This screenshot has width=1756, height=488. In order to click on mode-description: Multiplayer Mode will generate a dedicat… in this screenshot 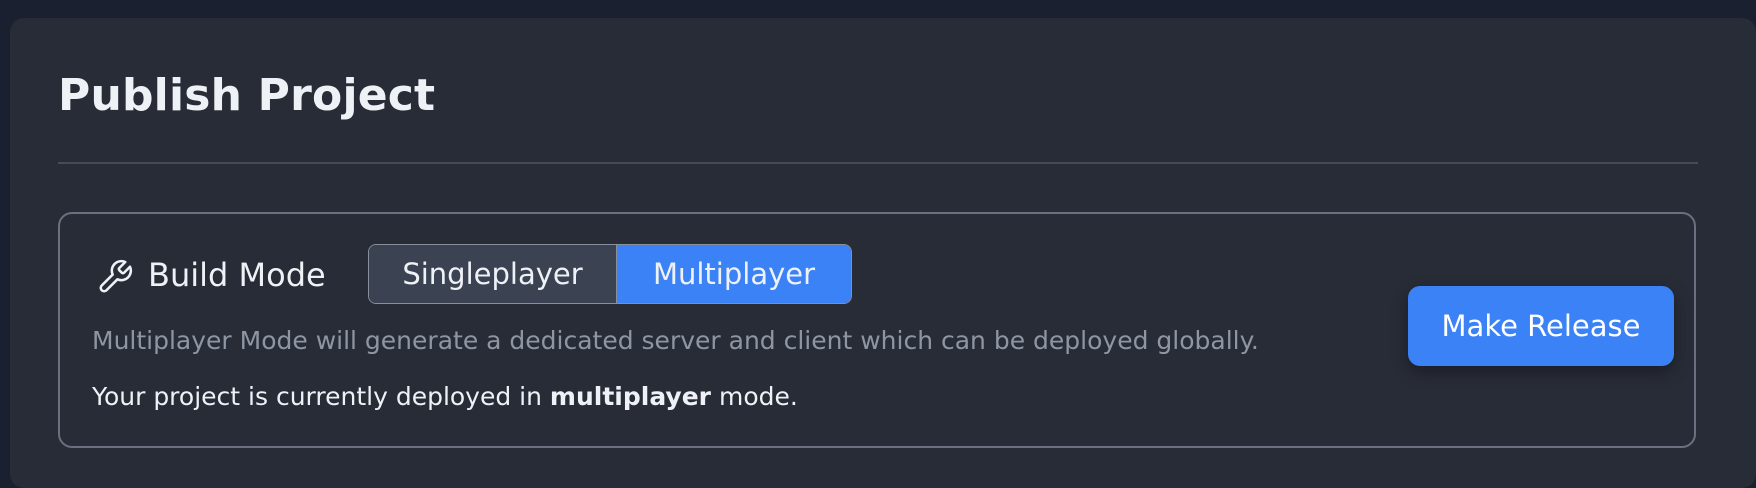, I will do `click(675, 340)`.